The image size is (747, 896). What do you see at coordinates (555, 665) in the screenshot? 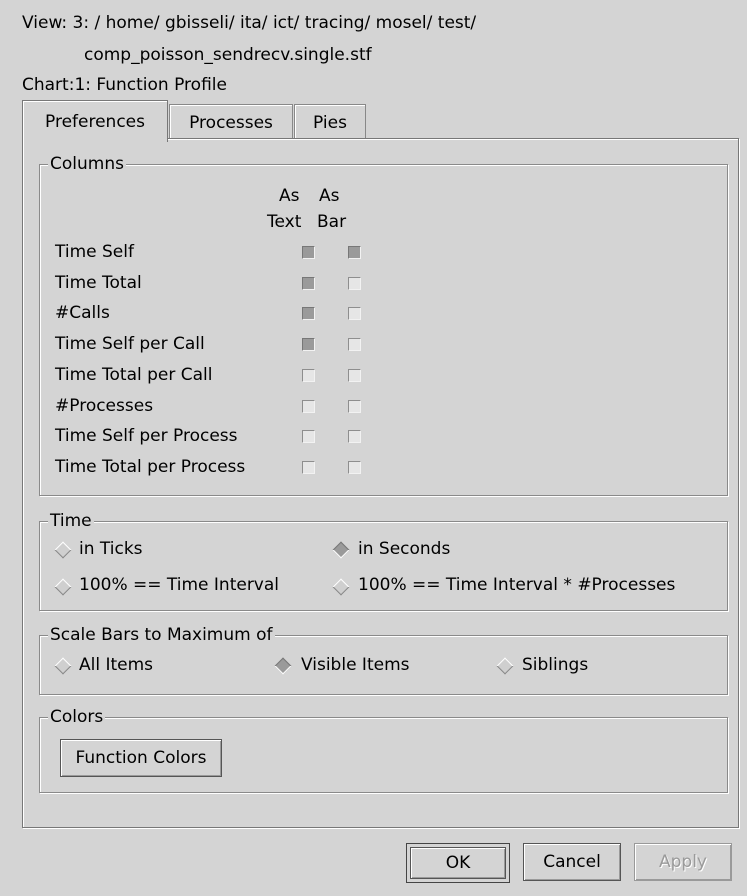
I see `siblings-label: Siblings` at bounding box center [555, 665].